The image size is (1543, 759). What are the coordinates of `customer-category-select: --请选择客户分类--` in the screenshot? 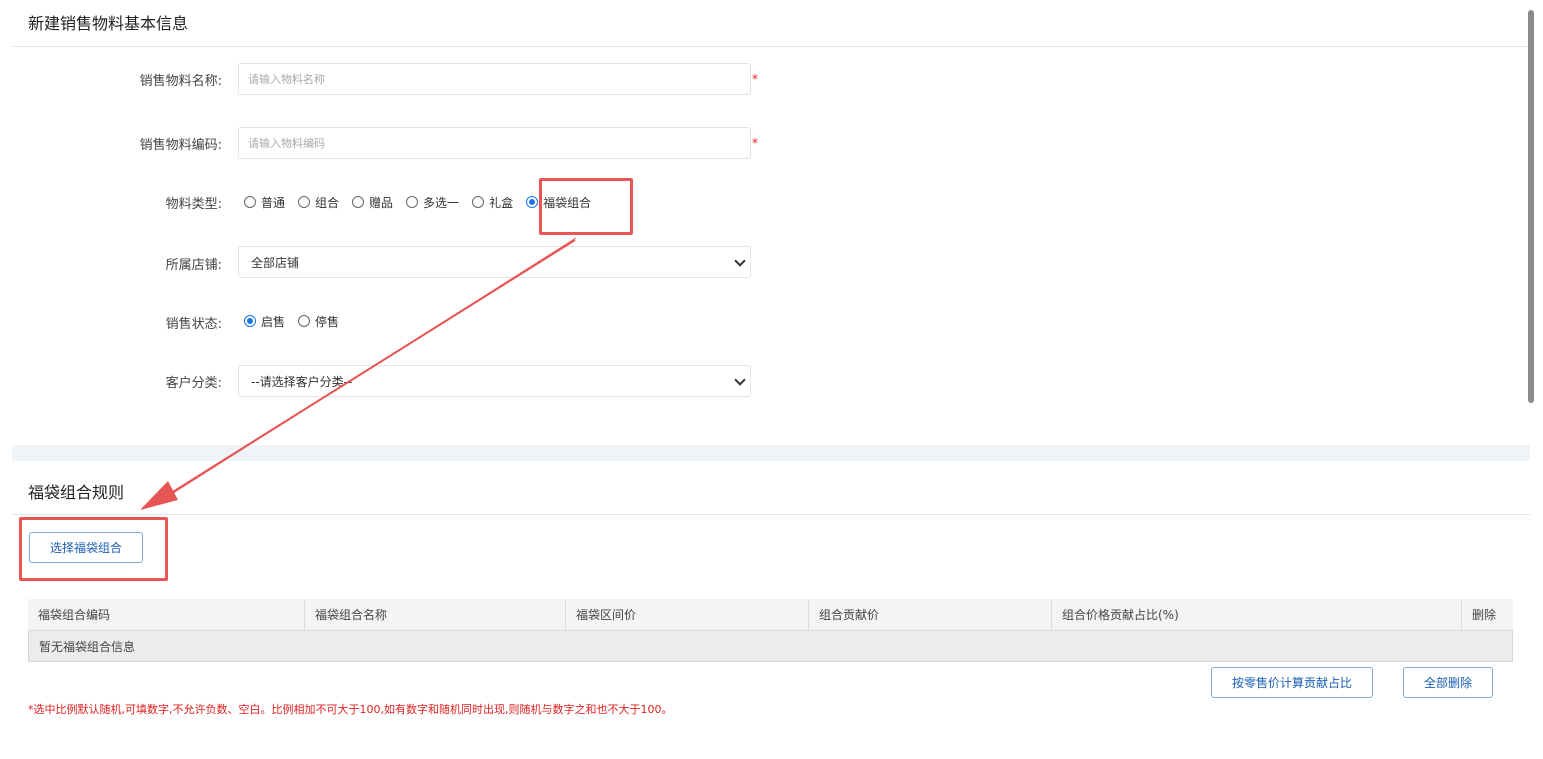 It's located at (494, 381).